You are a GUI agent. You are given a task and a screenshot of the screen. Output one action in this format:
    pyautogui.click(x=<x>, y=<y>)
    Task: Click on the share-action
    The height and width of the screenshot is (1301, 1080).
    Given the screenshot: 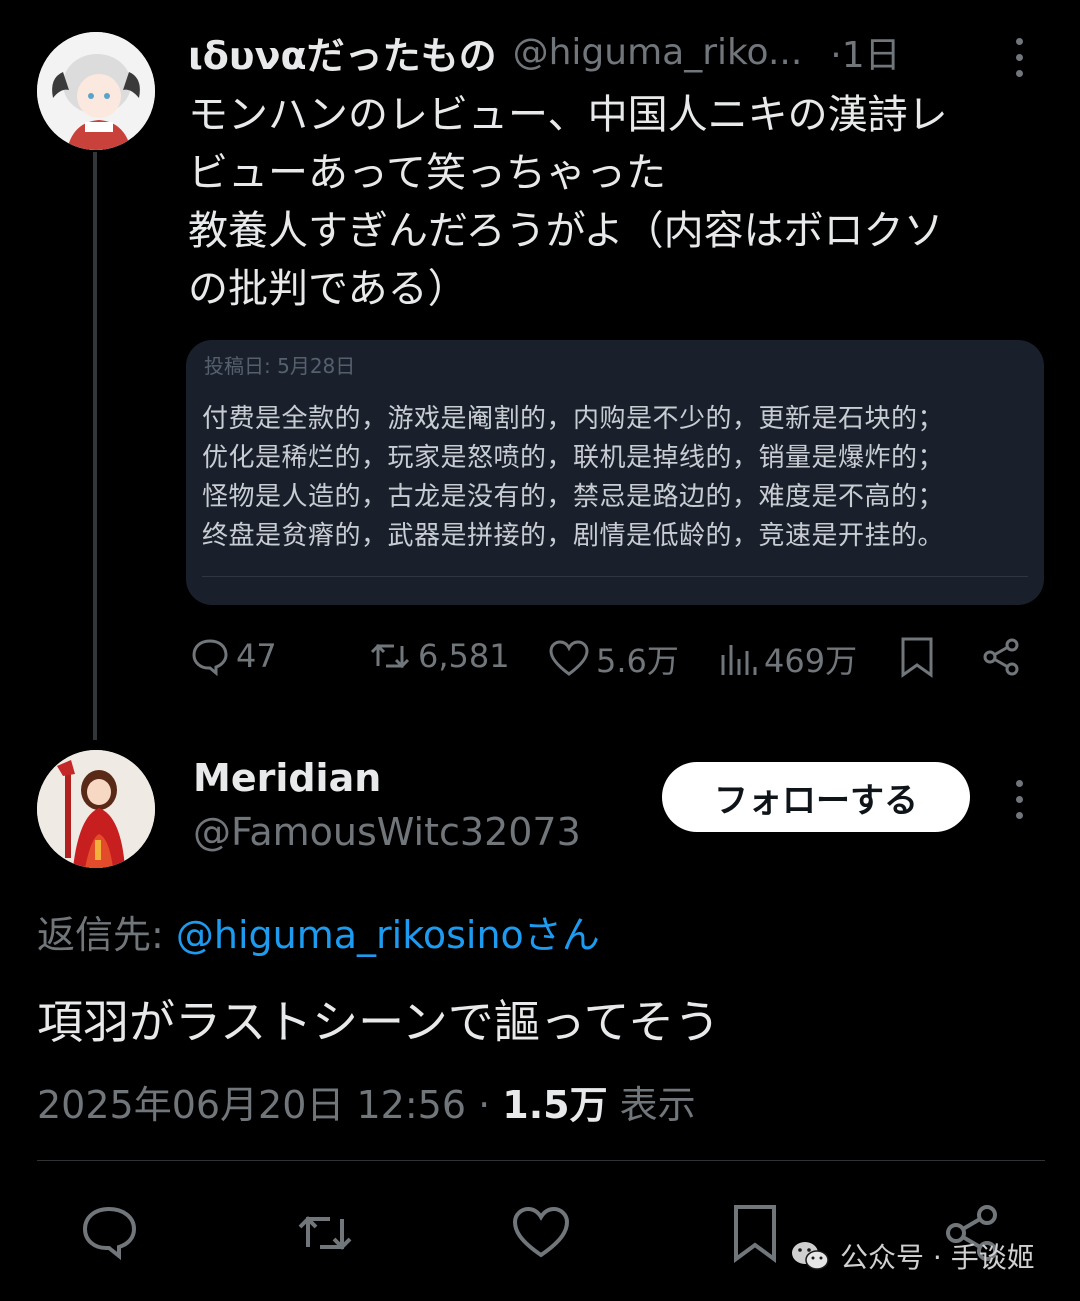 What is the action you would take?
    pyautogui.click(x=1001, y=657)
    